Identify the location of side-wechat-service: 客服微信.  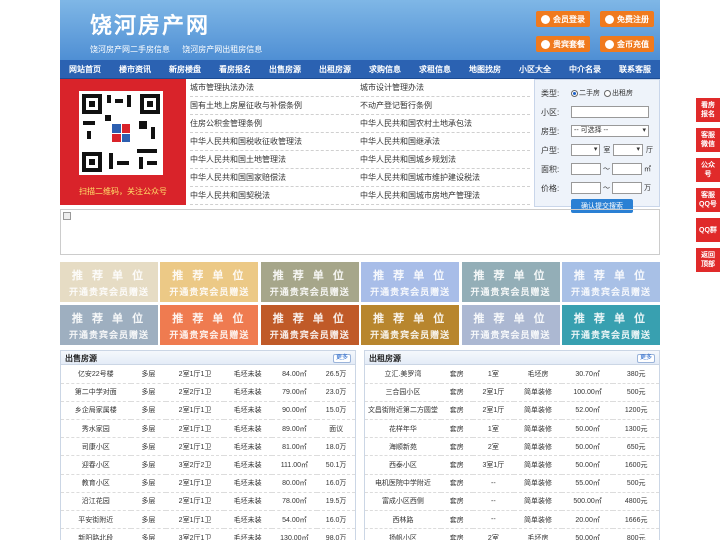
(708, 140).